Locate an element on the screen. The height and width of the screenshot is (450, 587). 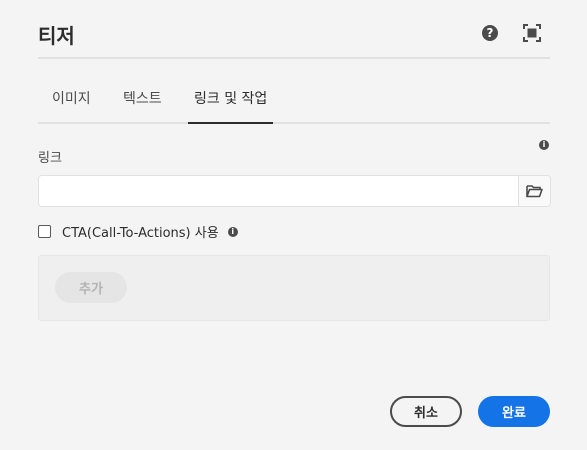
cta-option: CTA(Call-To-Actions) 사용 i is located at coordinates (138, 231).